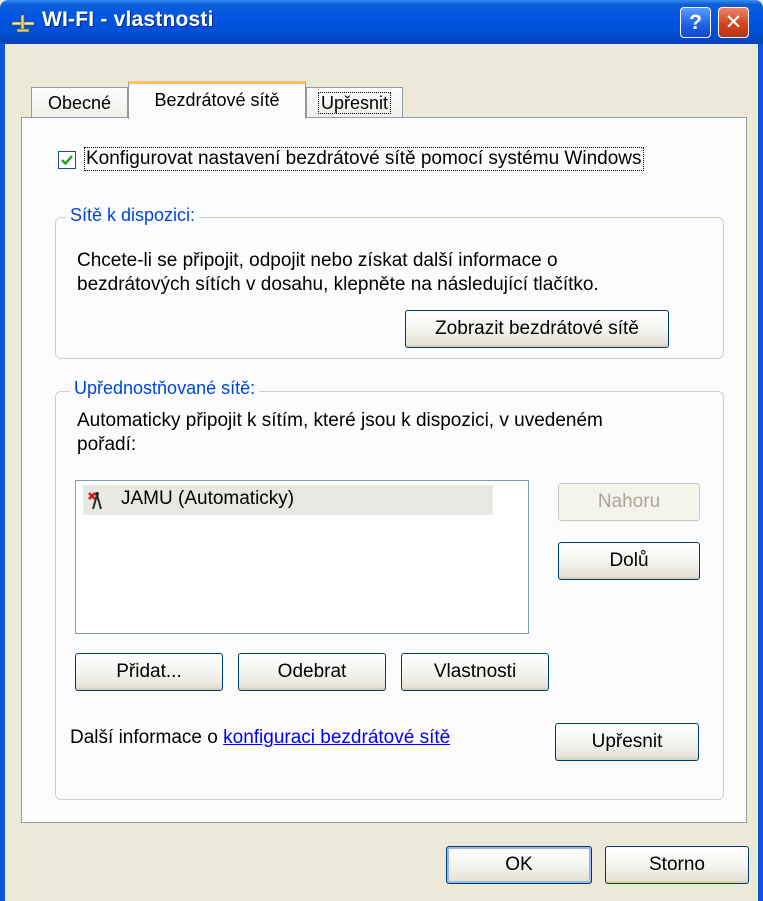 Image resolution: width=763 pixels, height=901 pixels. Describe the element at coordinates (208, 498) in the screenshot. I see `list-item-label: JAMU (Automaticky)` at that location.